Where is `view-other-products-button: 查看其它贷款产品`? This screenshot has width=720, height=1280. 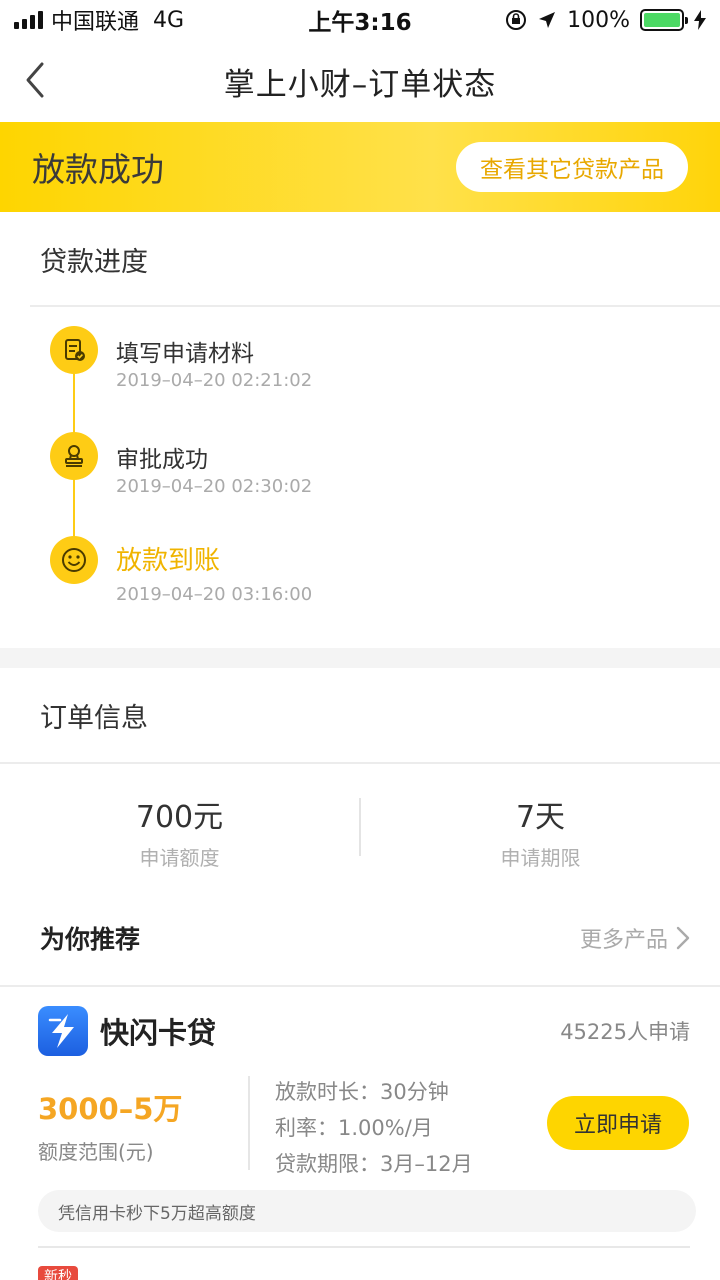
view-other-products-button: 查看其它贷款产品 is located at coordinates (572, 167).